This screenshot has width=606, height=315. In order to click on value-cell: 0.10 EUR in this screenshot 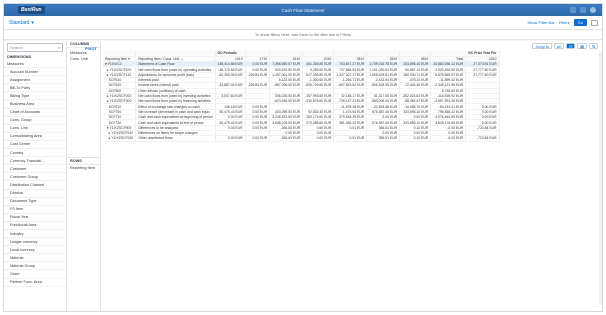, I will do `click(415, 138)`.